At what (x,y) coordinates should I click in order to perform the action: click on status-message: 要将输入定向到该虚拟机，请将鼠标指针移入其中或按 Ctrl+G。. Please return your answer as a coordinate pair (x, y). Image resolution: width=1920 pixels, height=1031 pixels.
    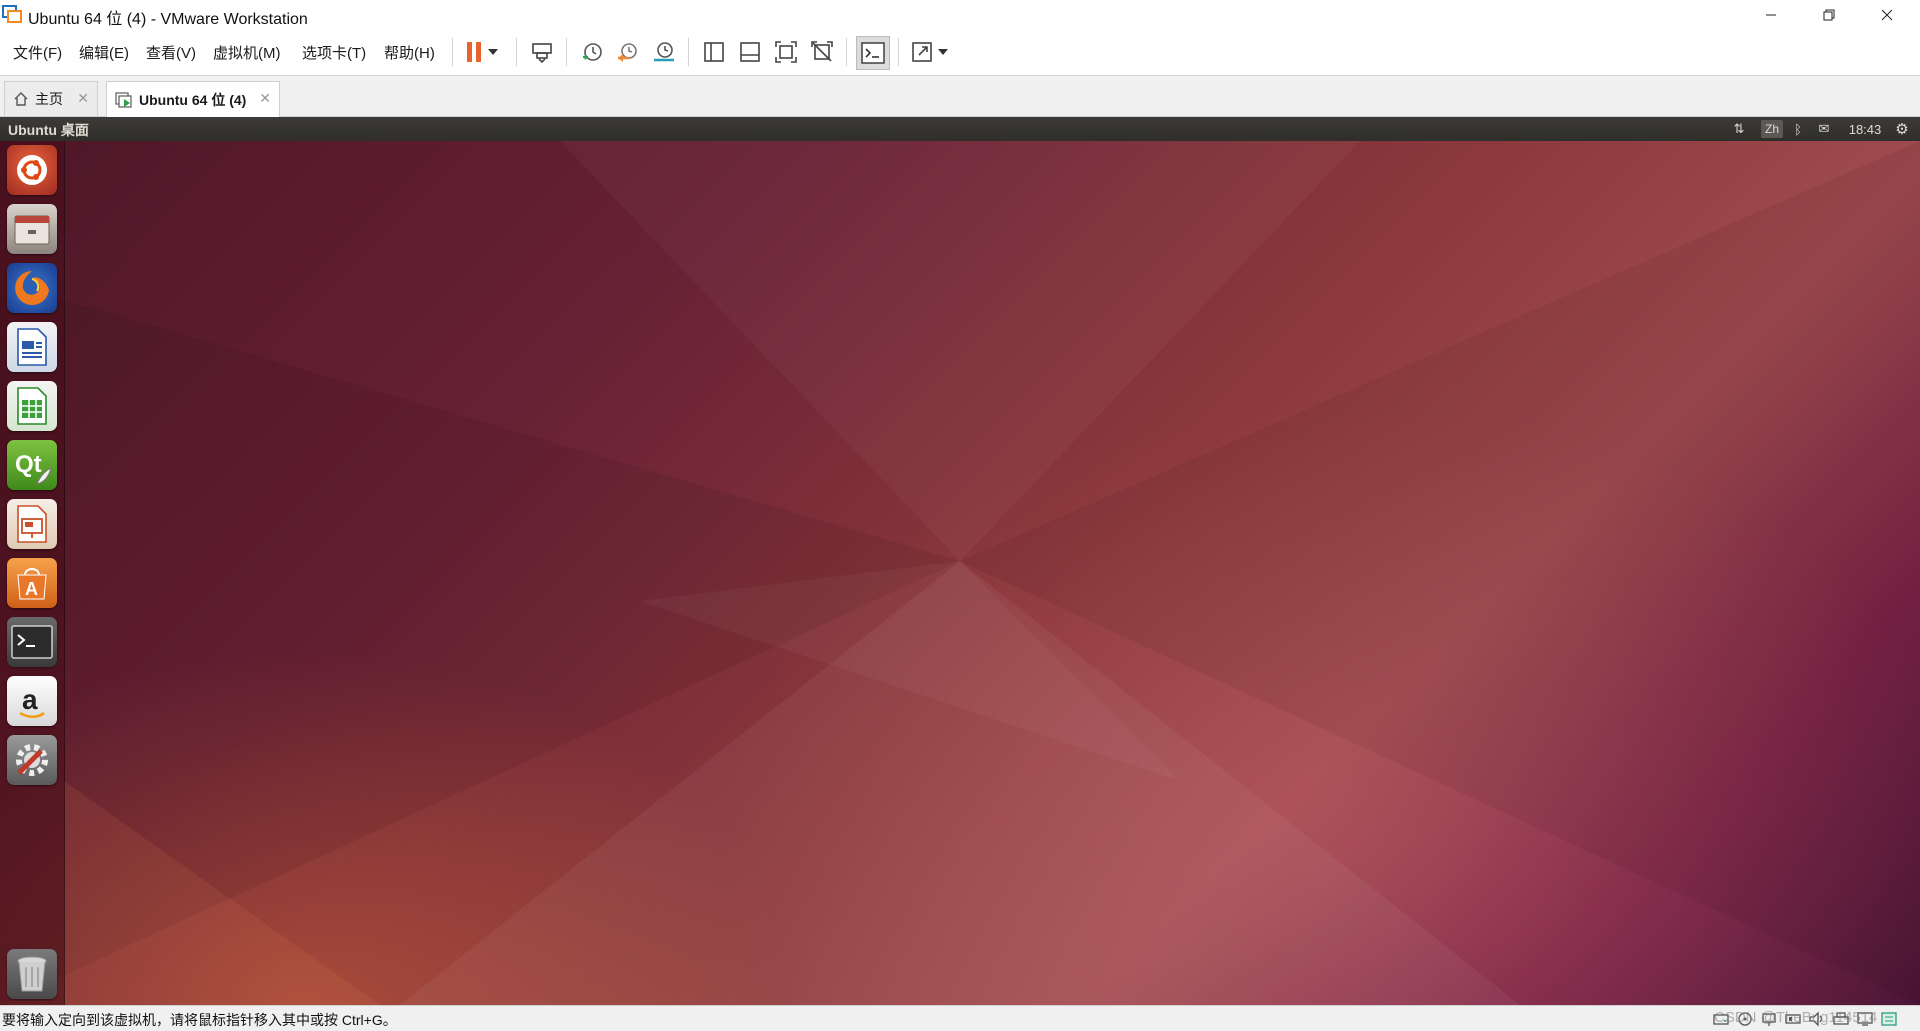
    Looking at the image, I should click on (199, 1020).